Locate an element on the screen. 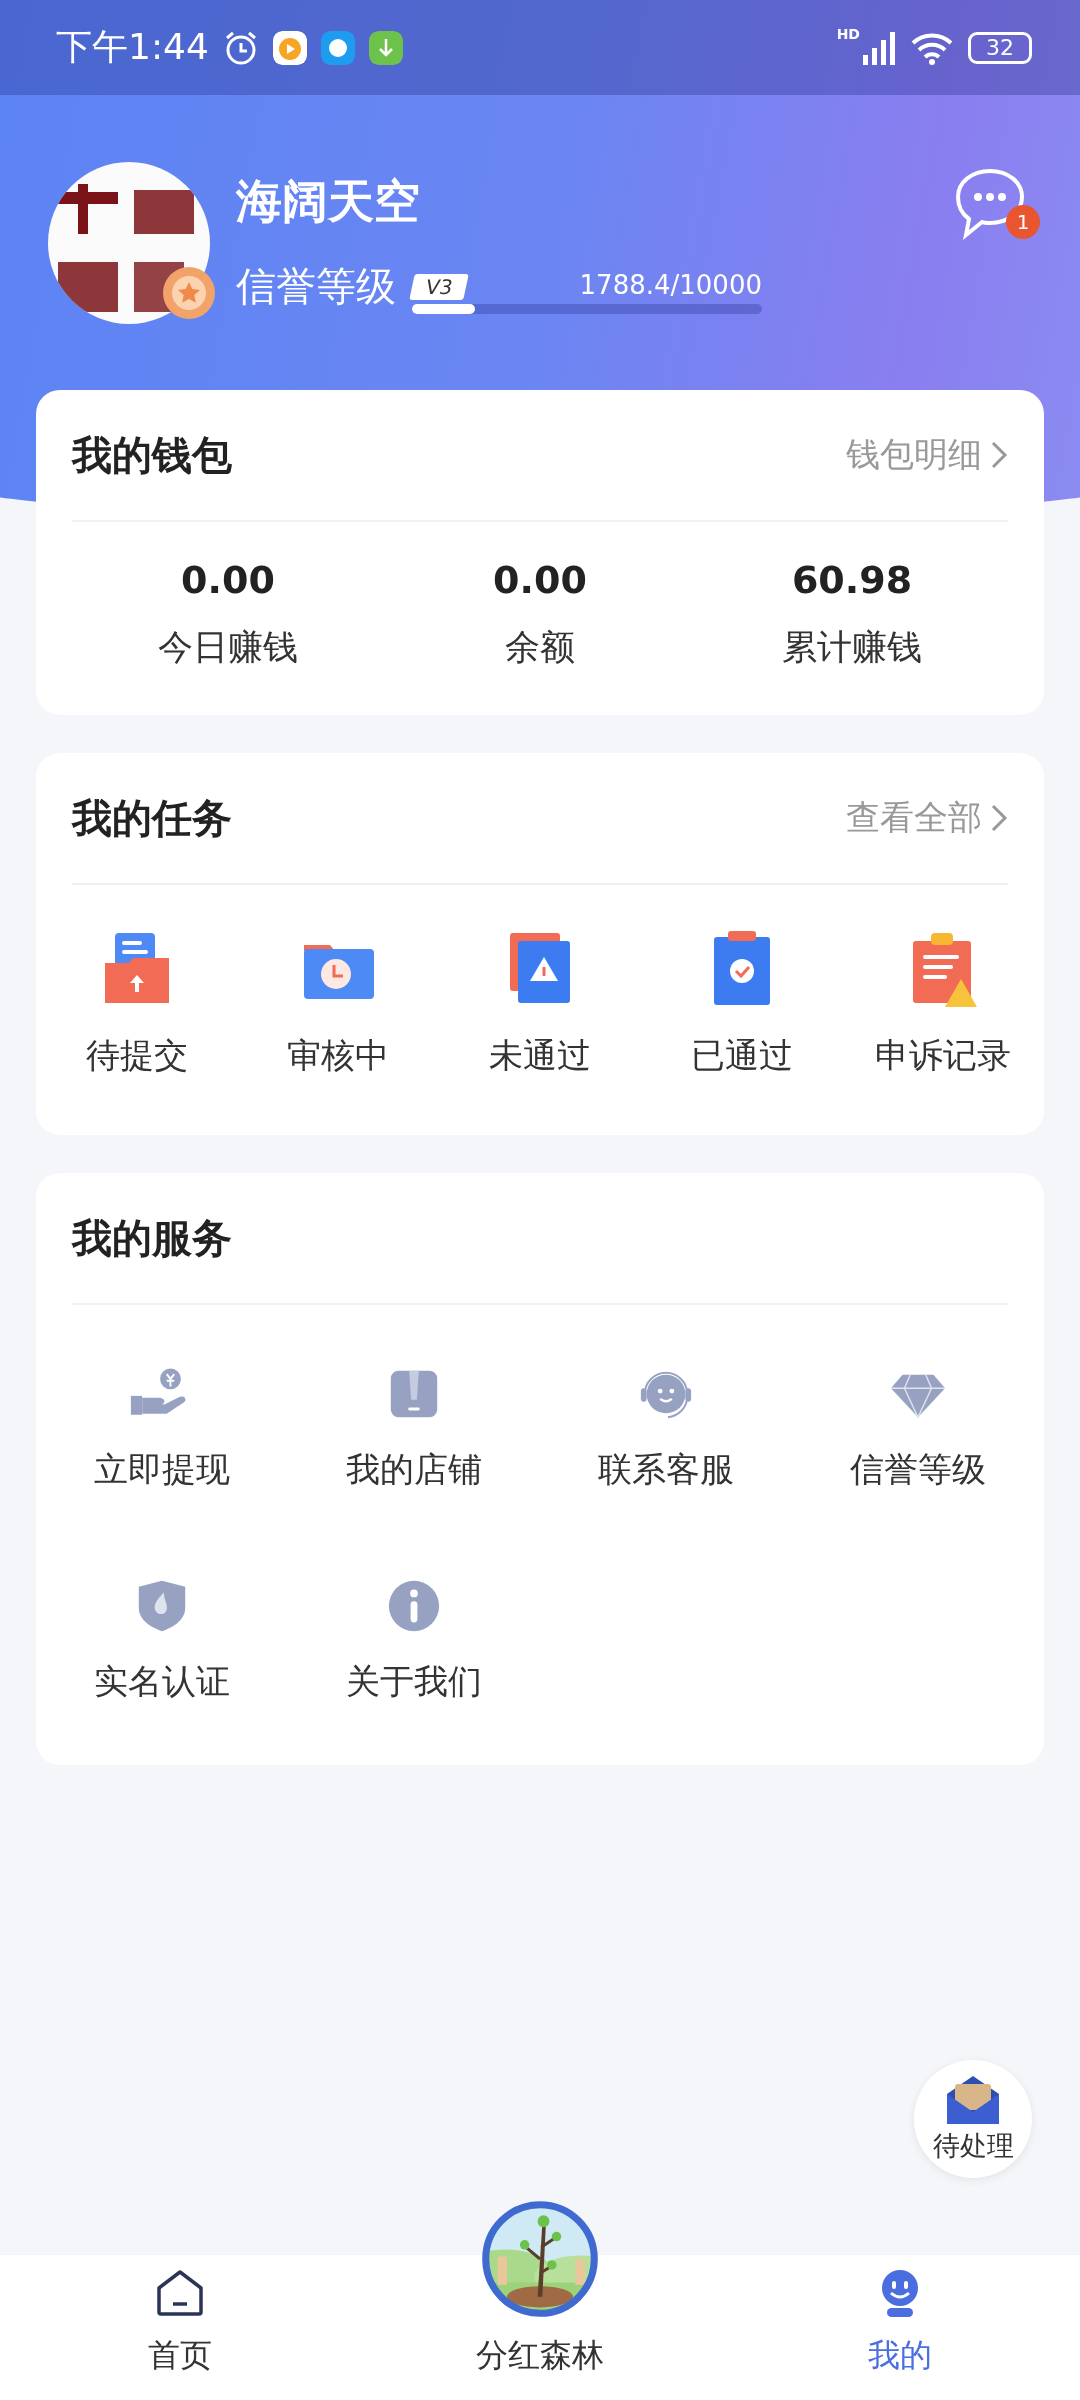  service-label: 立即提现 is located at coordinates (162, 1470).